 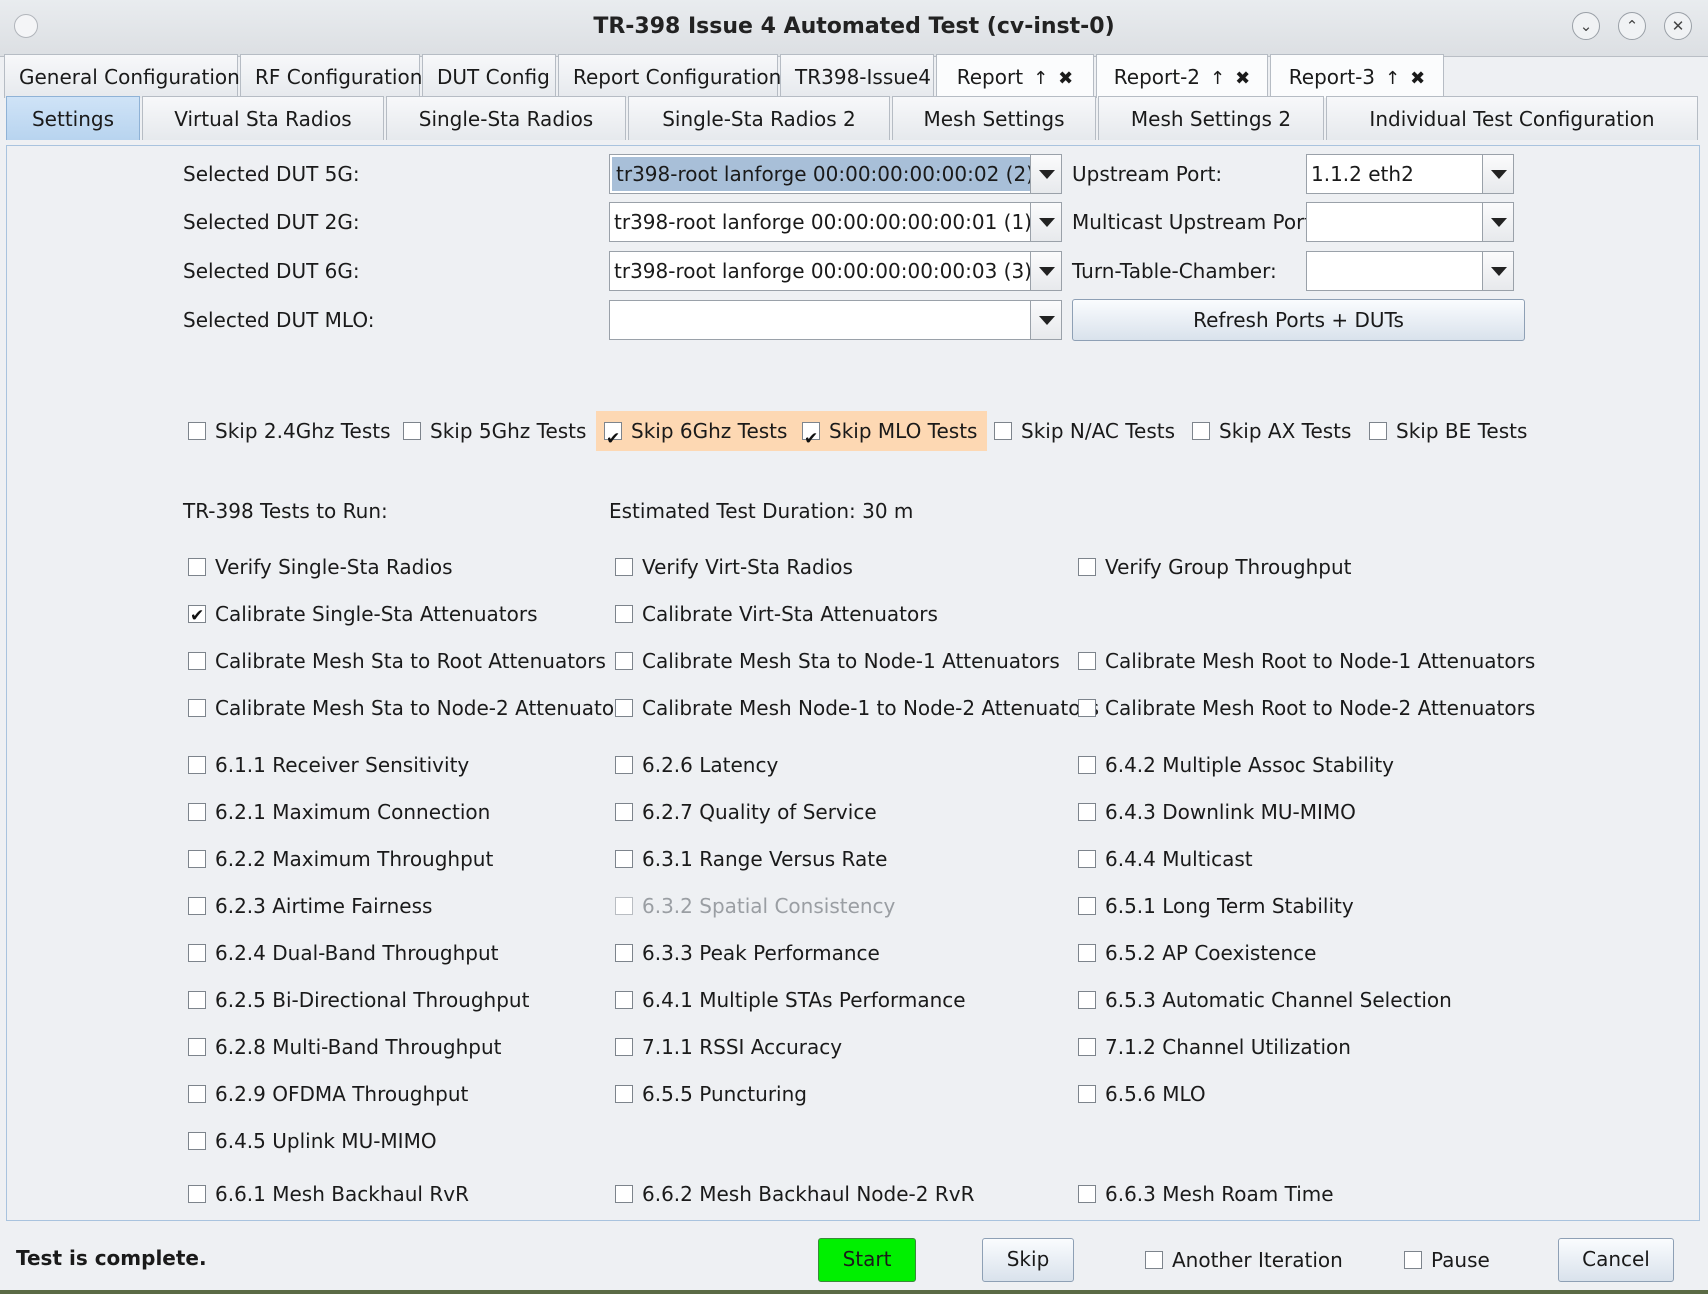 What do you see at coordinates (835, 320) in the screenshot?
I see `dut-mlo-select` at bounding box center [835, 320].